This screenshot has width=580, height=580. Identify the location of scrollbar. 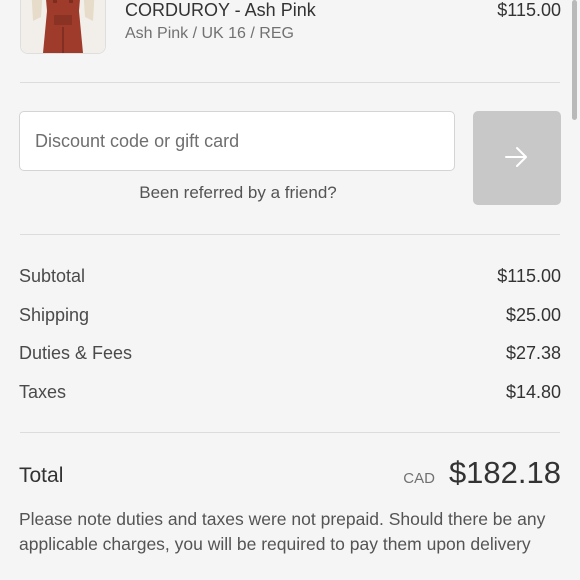
(574, 60).